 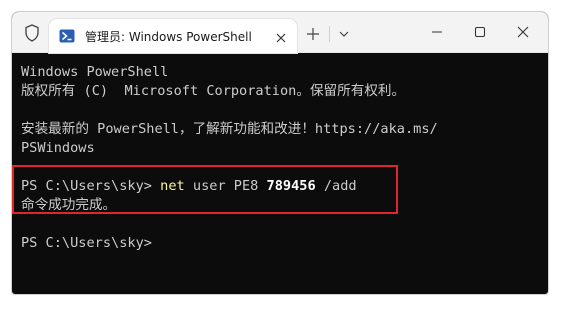 What do you see at coordinates (291, 186) in the screenshot?
I see `command-password: 789456` at bounding box center [291, 186].